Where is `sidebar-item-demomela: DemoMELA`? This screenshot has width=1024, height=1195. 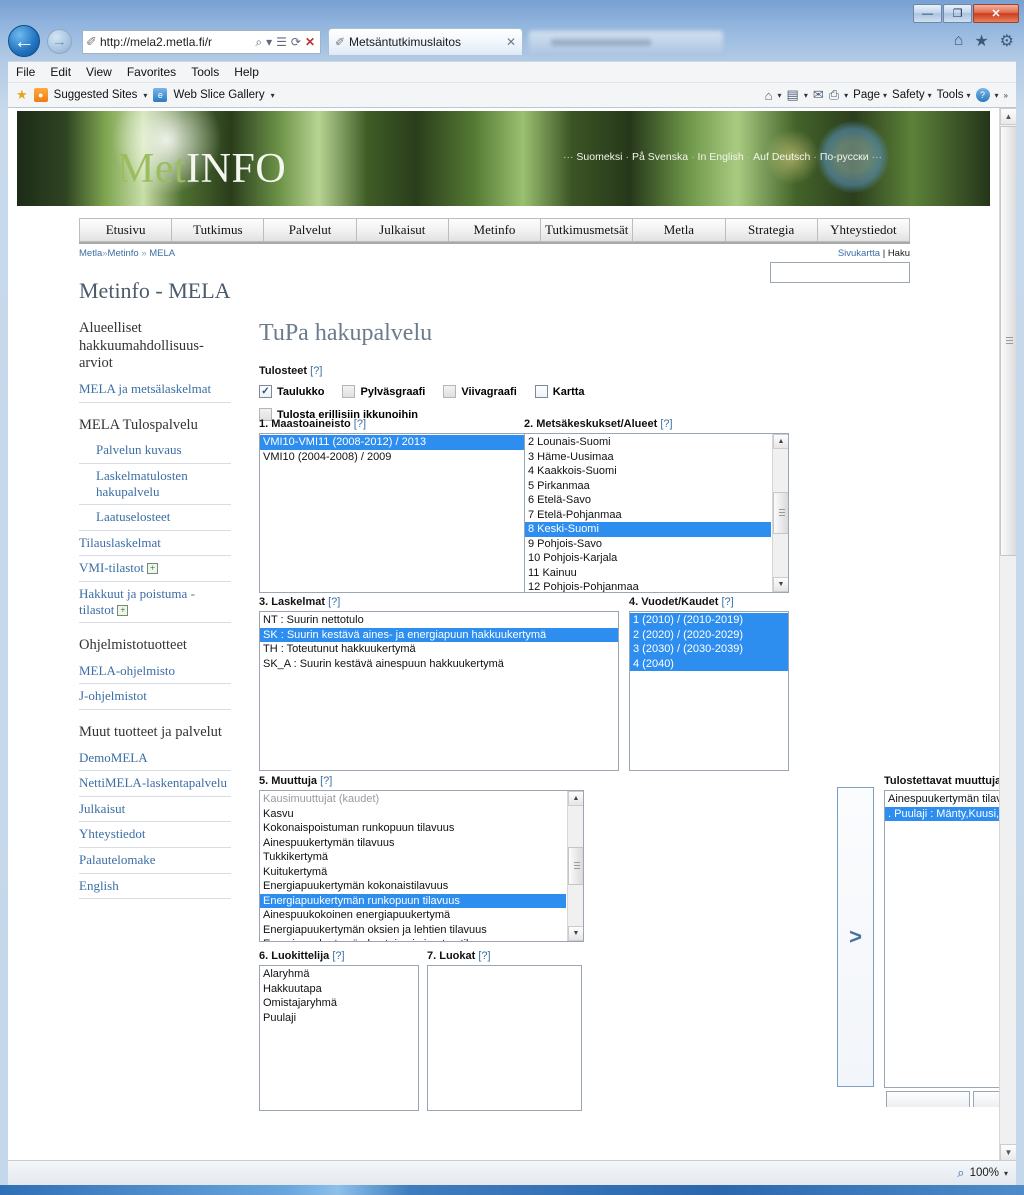
sidebar-item-demomela: DemoMELA is located at coordinates (155, 759).